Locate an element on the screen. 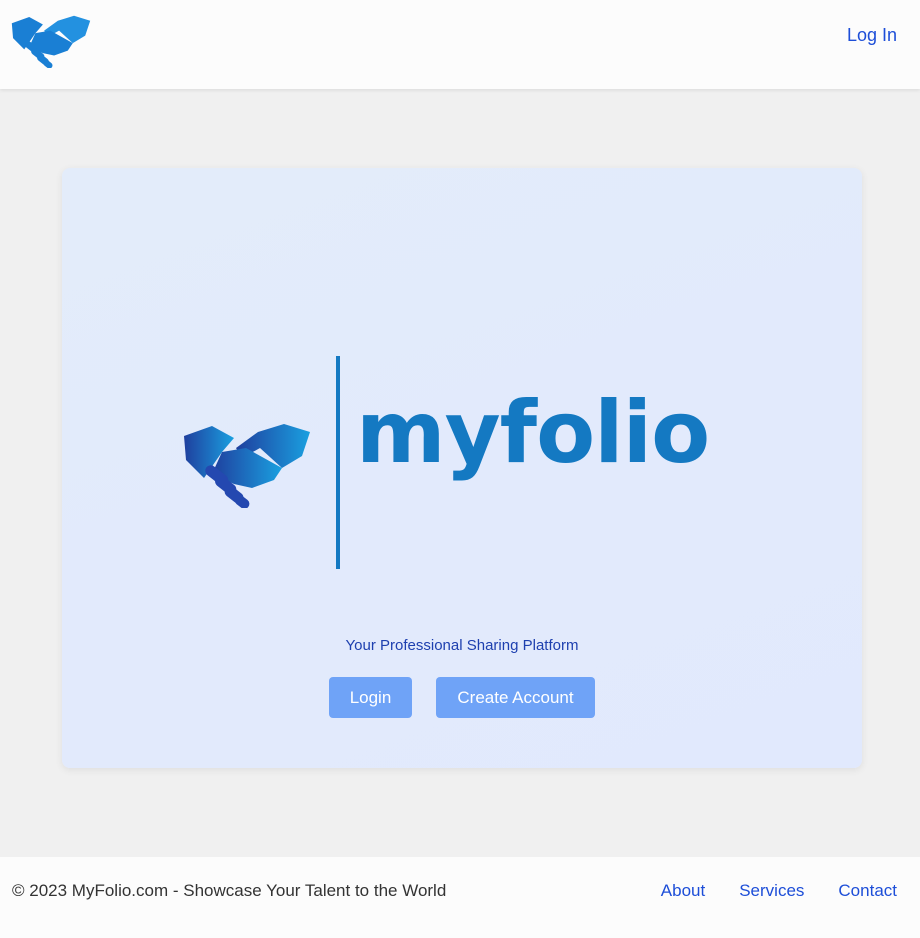 This screenshot has width=920, height=938. footer-link-contact: Contact is located at coordinates (867, 891).